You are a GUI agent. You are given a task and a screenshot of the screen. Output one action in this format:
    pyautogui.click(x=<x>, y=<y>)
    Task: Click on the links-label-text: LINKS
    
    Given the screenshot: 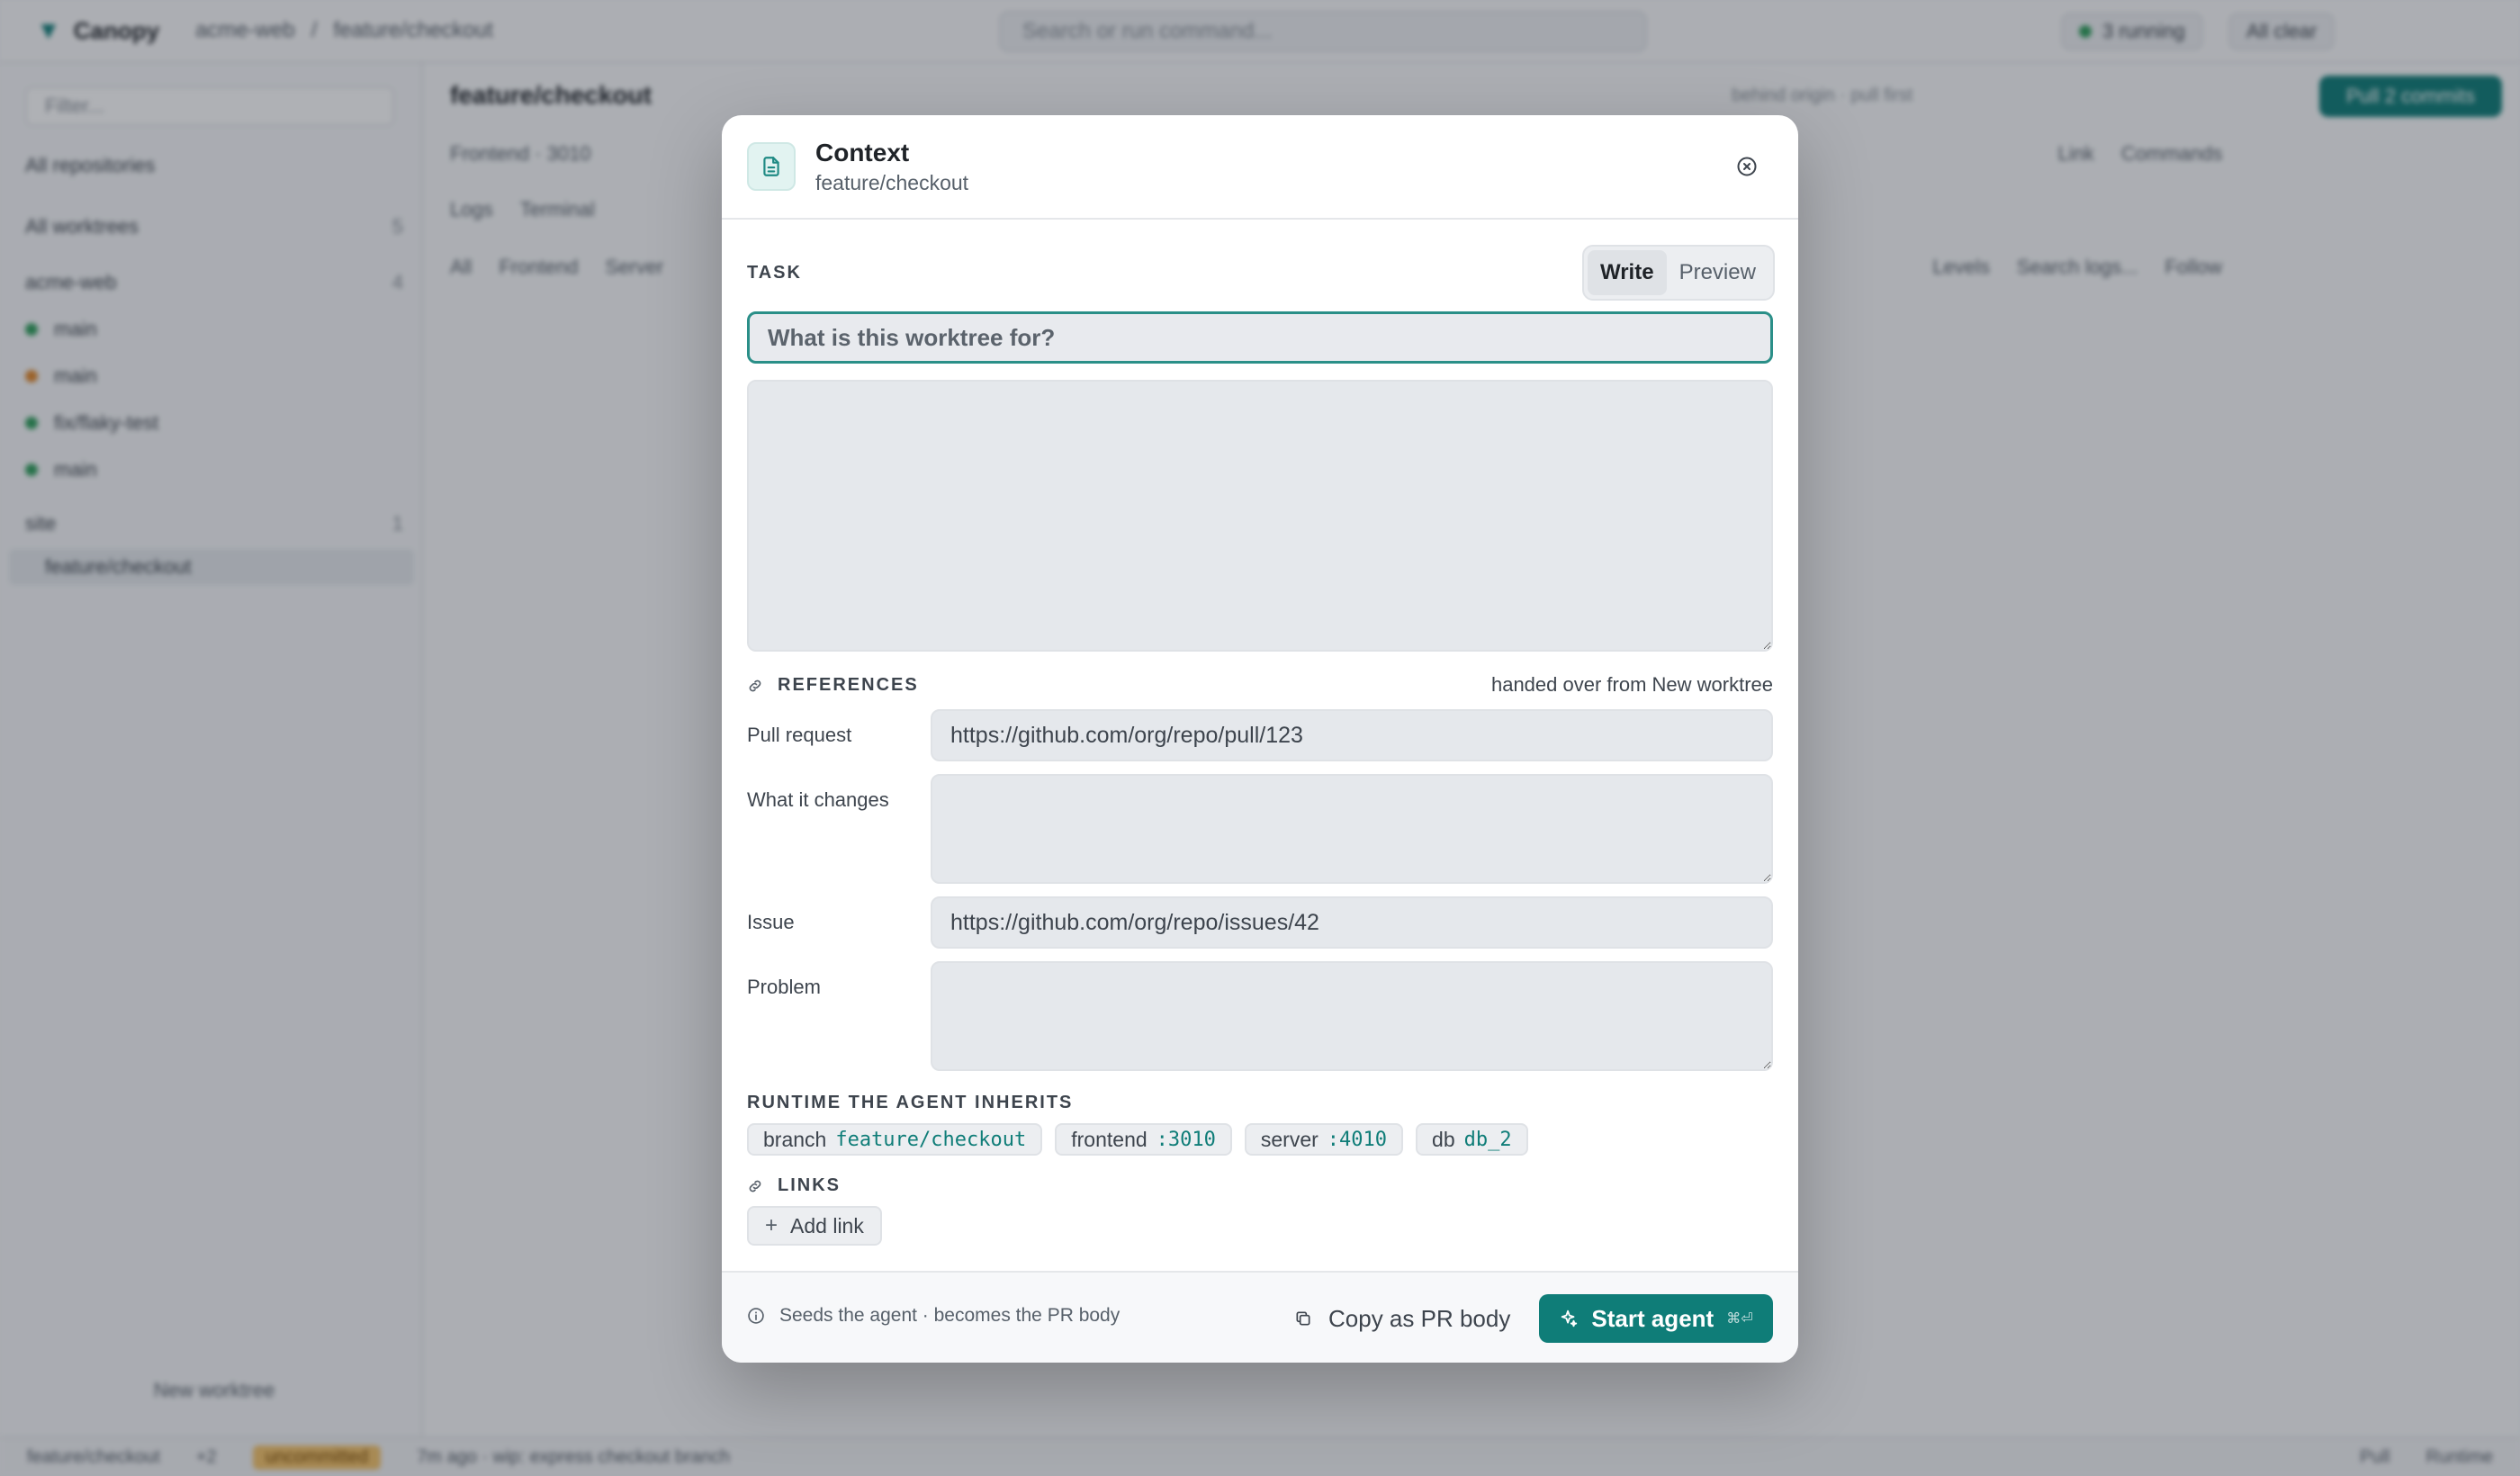 What is the action you would take?
    pyautogui.click(x=809, y=1185)
    